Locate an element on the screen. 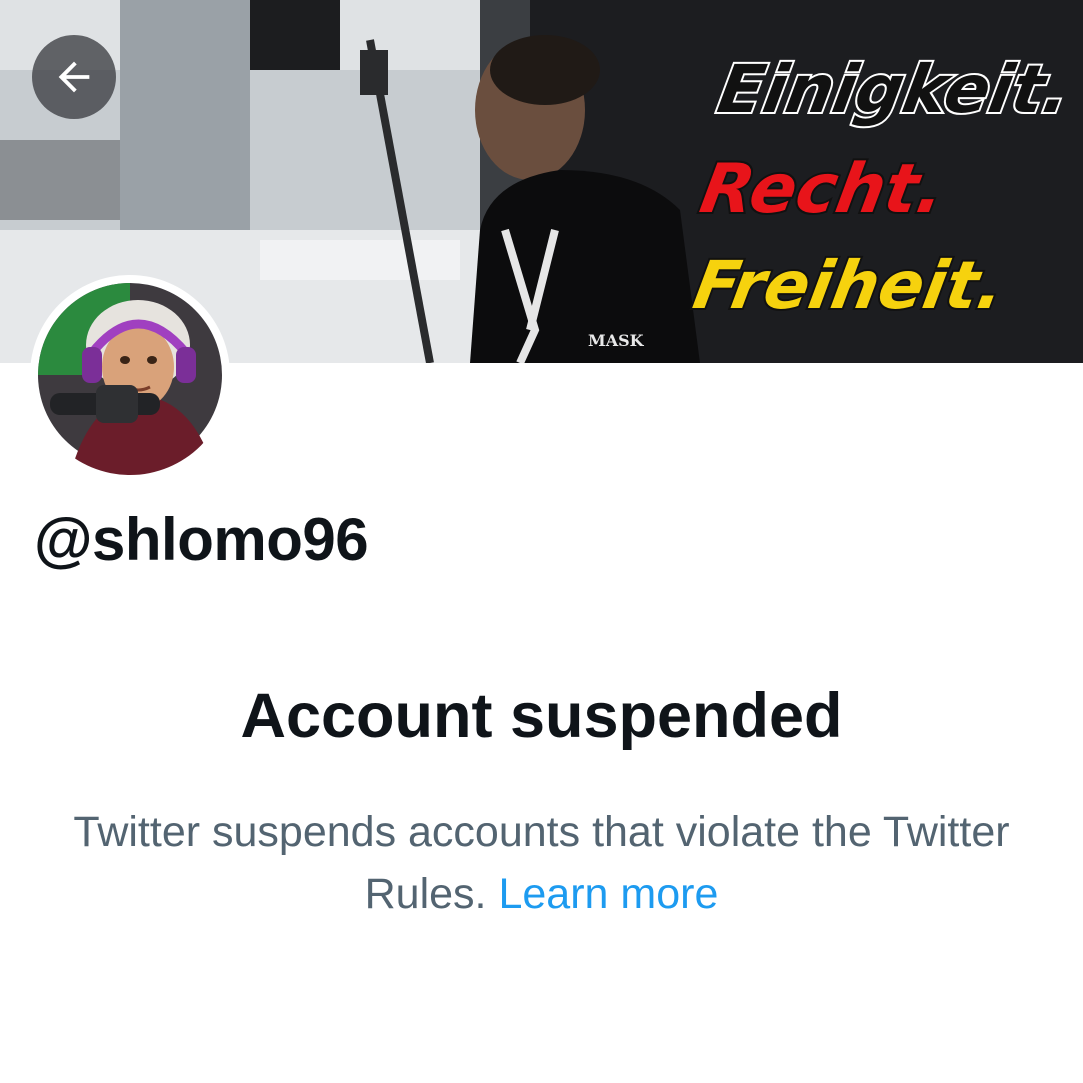  profile-handle: @shlomo96 is located at coordinates (201, 539).